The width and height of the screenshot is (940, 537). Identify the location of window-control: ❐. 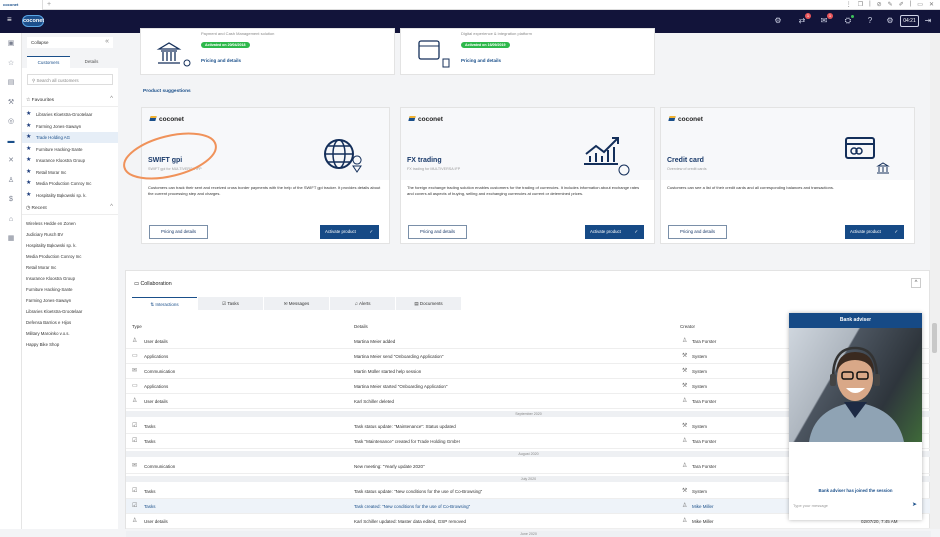
(860, 4).